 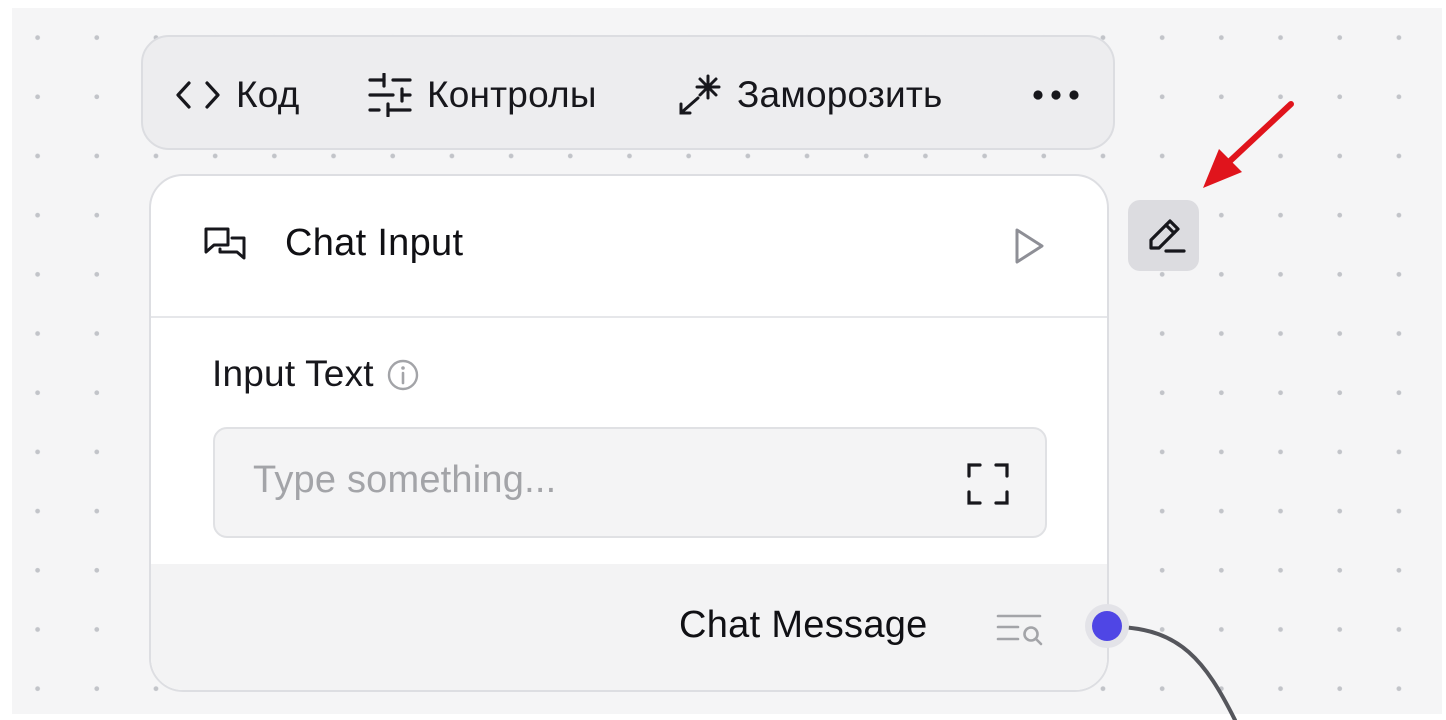 I want to click on controls-button-label: Контролы, so click(x=512, y=94).